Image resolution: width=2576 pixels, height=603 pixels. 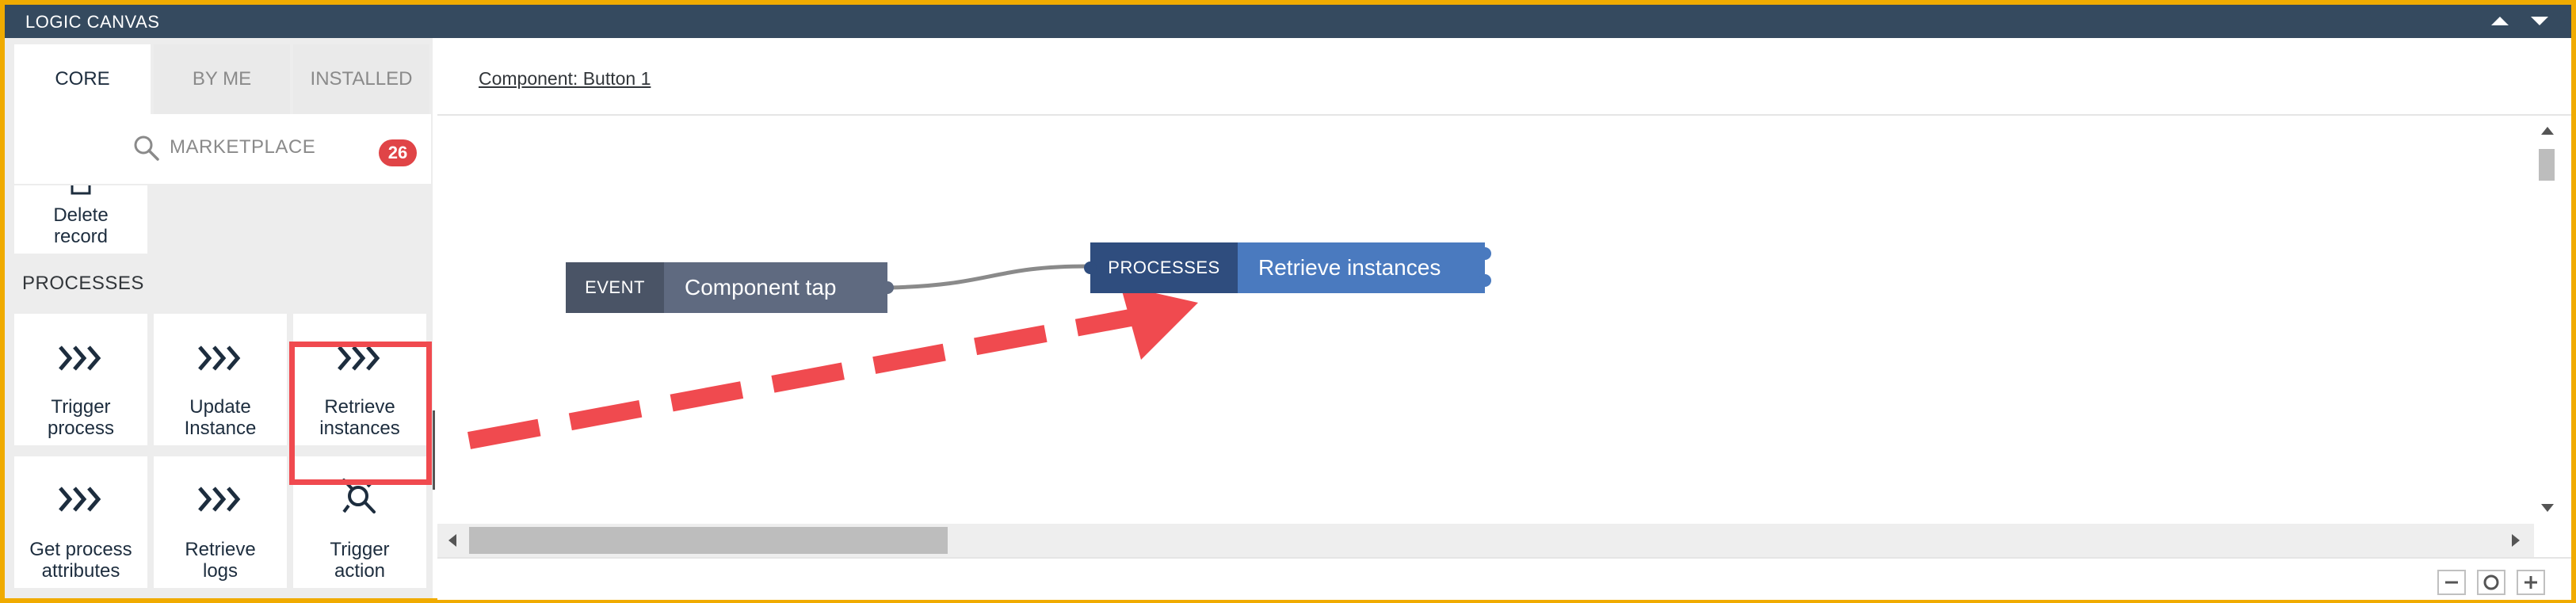 What do you see at coordinates (81, 236) in the screenshot?
I see `tile-label-line2: record` at bounding box center [81, 236].